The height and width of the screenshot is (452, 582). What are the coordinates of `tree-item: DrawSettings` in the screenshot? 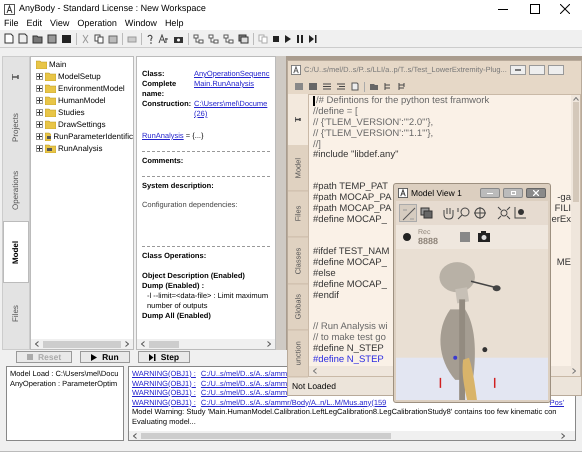 It's located at (82, 124).